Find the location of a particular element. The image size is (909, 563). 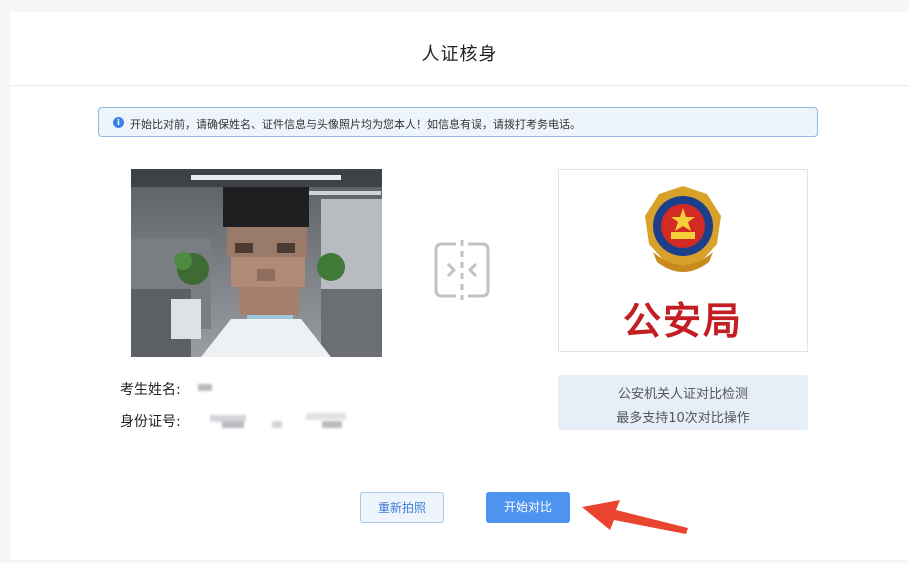

info-icon: i is located at coordinates (118, 122).